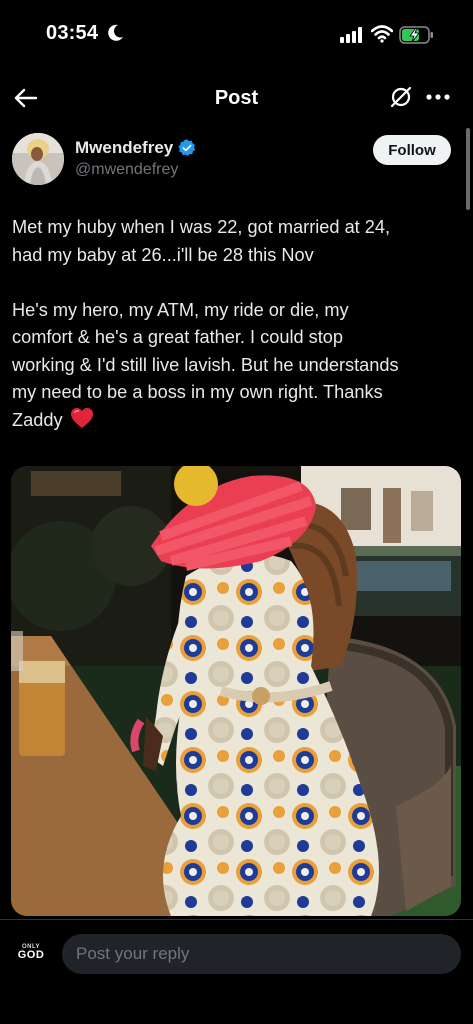 The height and width of the screenshot is (1024, 473). What do you see at coordinates (351, 35) in the screenshot?
I see `signal-icon` at bounding box center [351, 35].